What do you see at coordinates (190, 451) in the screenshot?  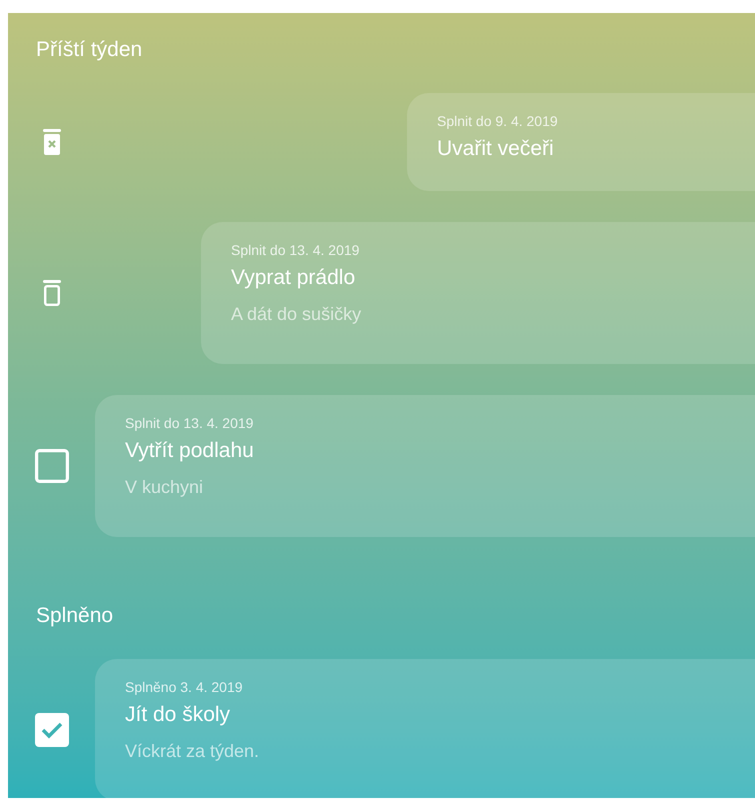 I see `task-title: Vytřít podlahu` at bounding box center [190, 451].